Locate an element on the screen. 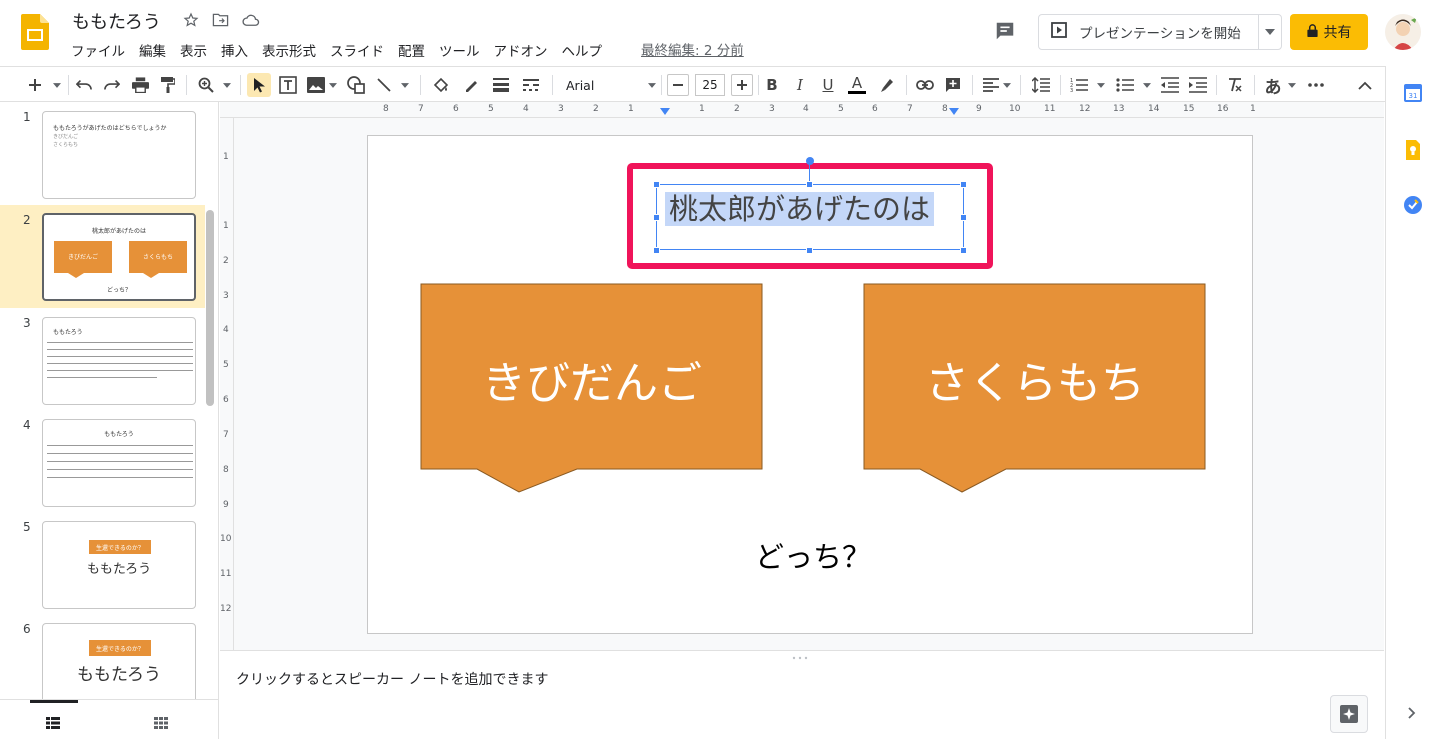  resize-handle-s is located at coordinates (809, 250).